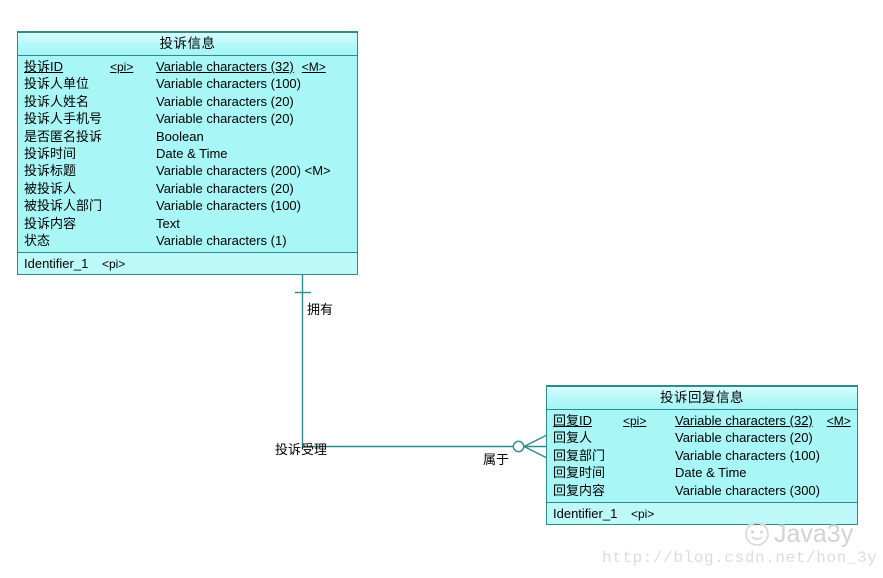 The image size is (883, 578). I want to click on attribute-name: 投诉人单位, so click(57, 84).